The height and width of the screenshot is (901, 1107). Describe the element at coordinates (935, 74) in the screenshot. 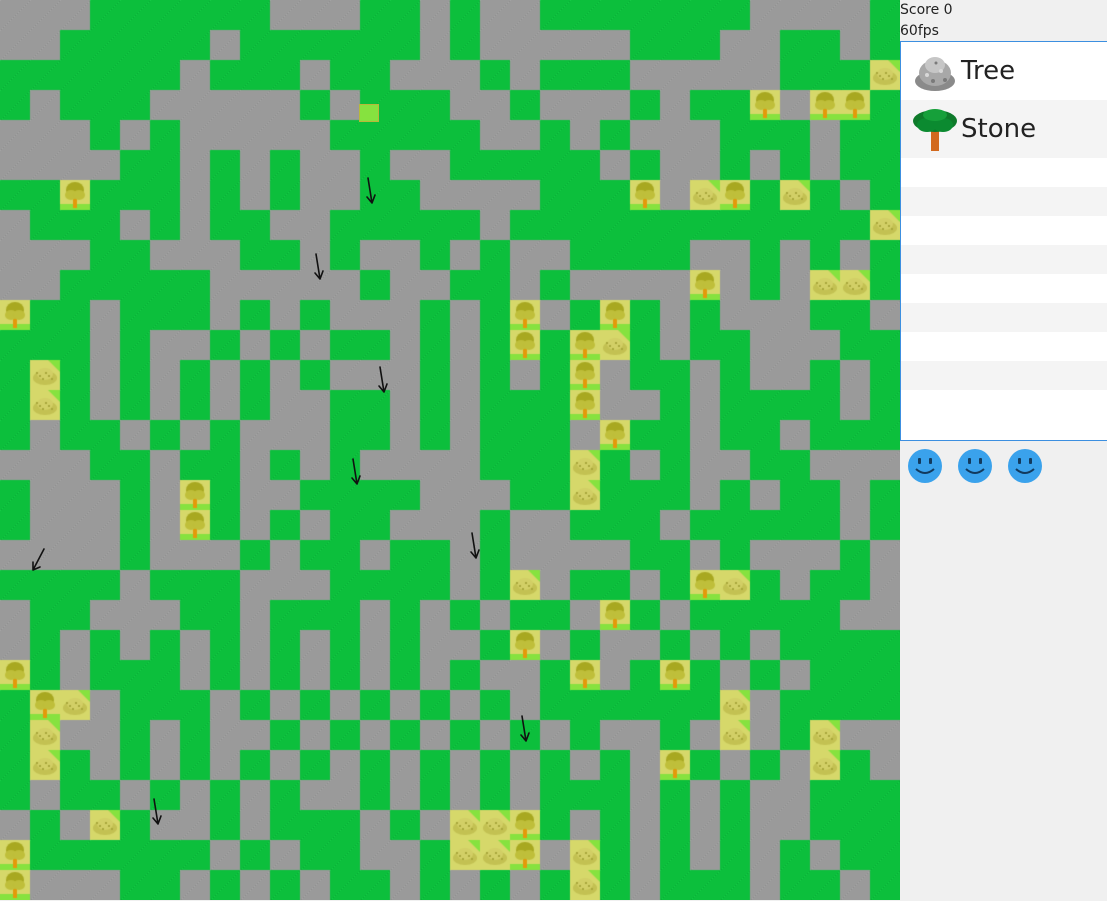

I see `rock-pile-icon` at that location.